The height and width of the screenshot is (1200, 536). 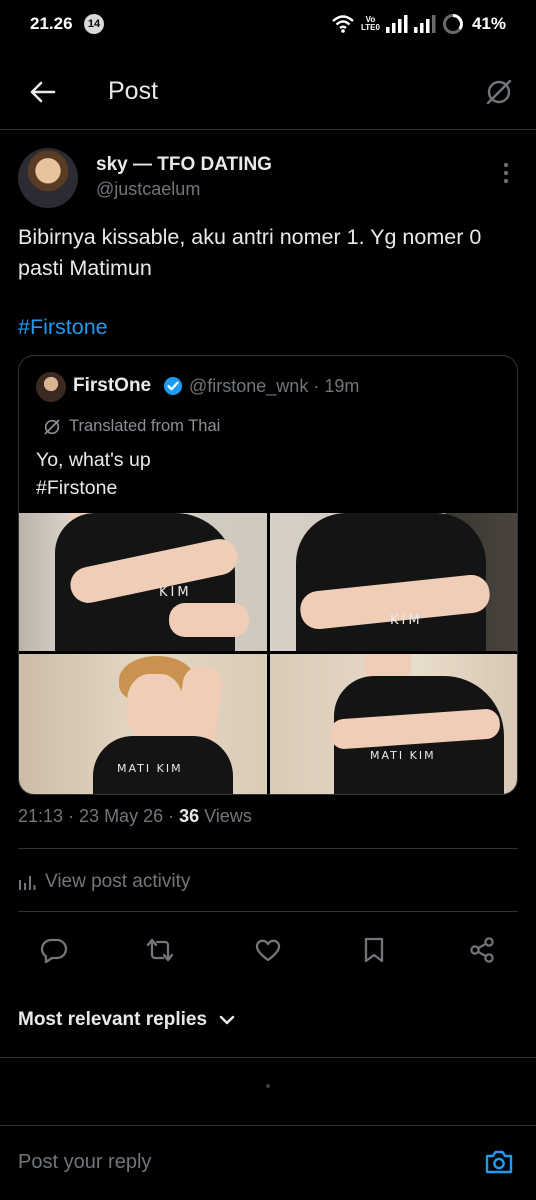 What do you see at coordinates (148, 189) in the screenshot?
I see `author-handle: @justcaelum` at bounding box center [148, 189].